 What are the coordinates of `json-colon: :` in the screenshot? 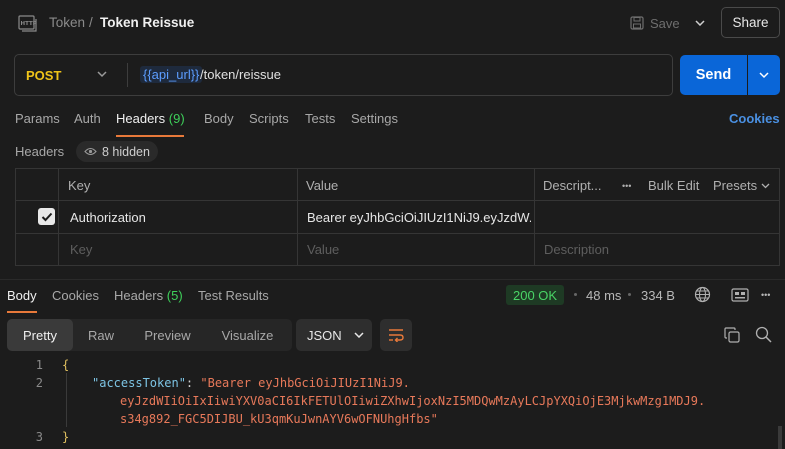 It's located at (193, 383).